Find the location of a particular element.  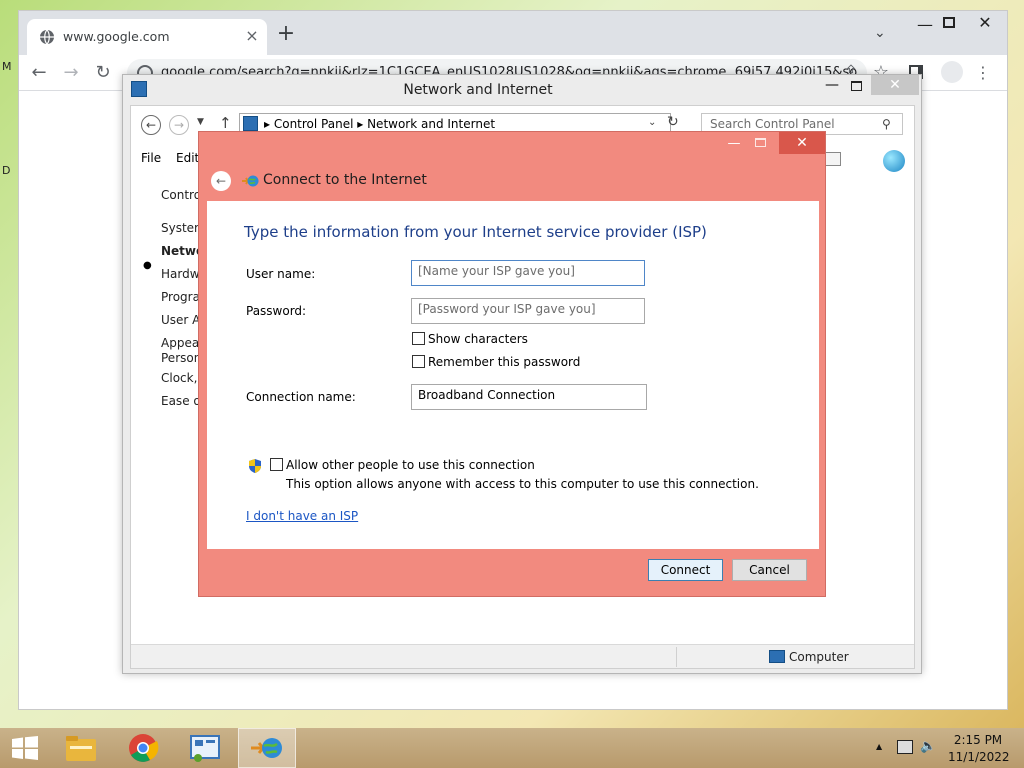

password-label: Password: is located at coordinates (276, 311).